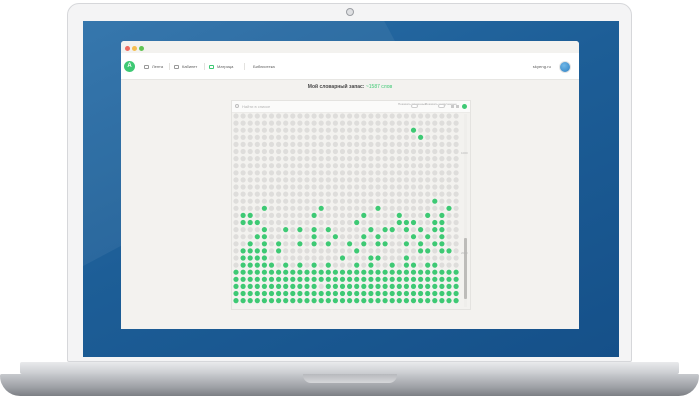 The image size is (699, 407). What do you see at coordinates (565, 66) in the screenshot?
I see `user-avatar` at bounding box center [565, 66].